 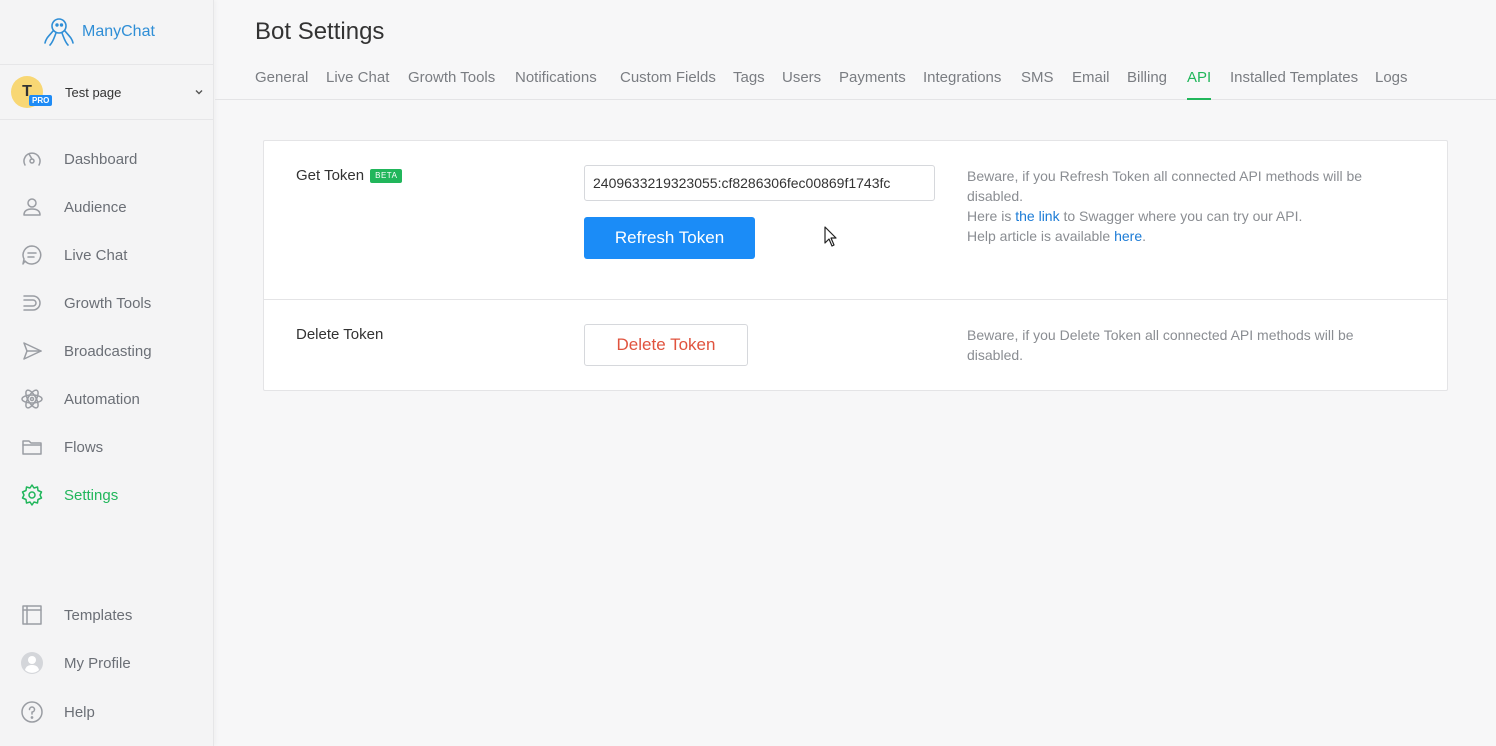 I want to click on sidebar-item-growth-tools: Growth Tools, so click(x=107, y=303).